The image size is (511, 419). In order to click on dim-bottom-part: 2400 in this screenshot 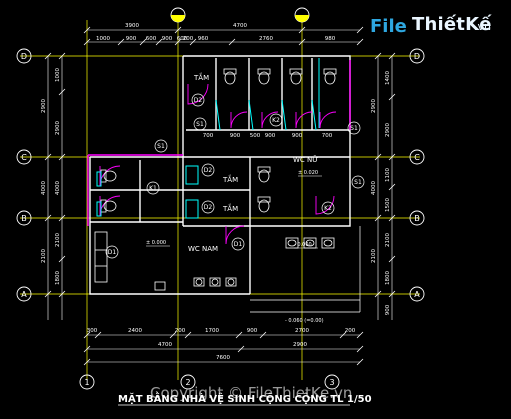, I will do `click(135, 331)`.